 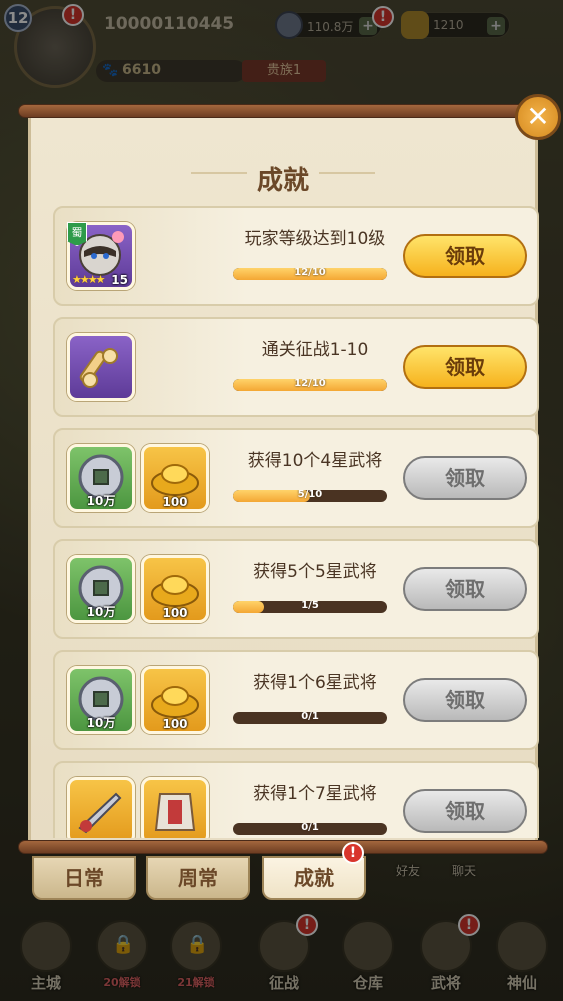 What do you see at coordinates (296, 256) in the screenshot?
I see `achievement-row: 蜀 ★★★★ 15 玩家等级达到10级 12/10 领取` at bounding box center [296, 256].